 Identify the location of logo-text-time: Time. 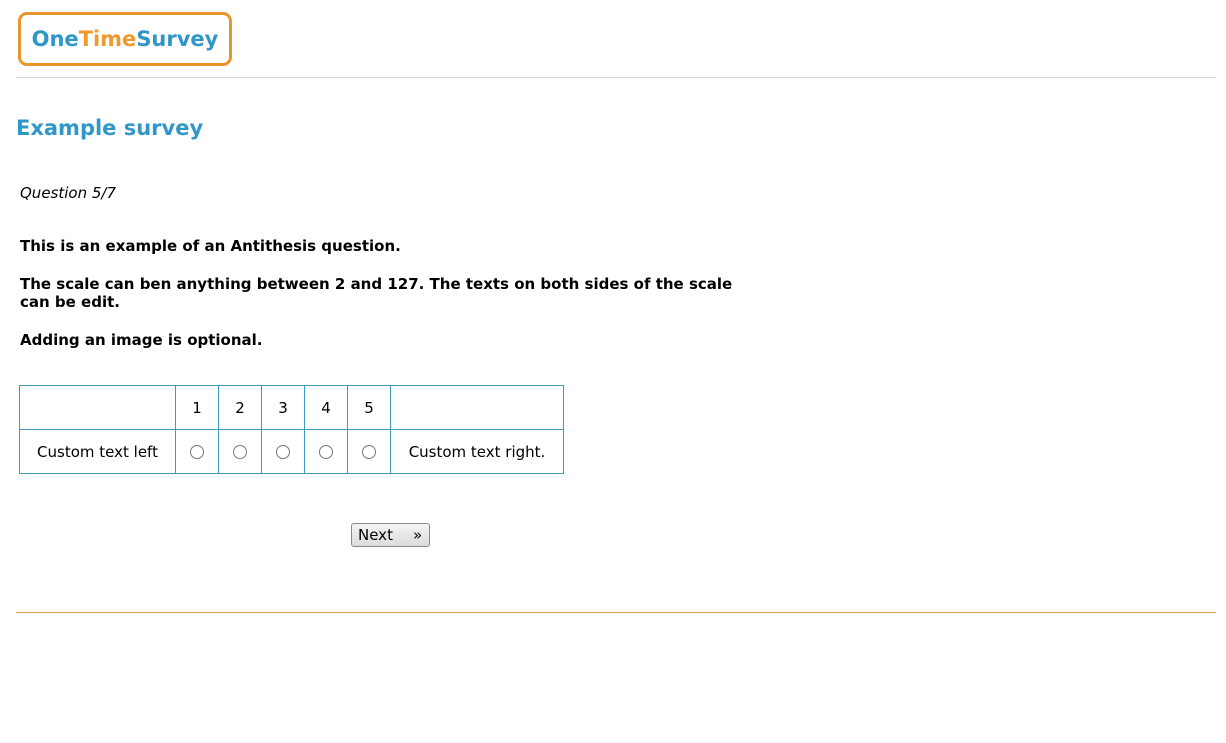
(107, 39).